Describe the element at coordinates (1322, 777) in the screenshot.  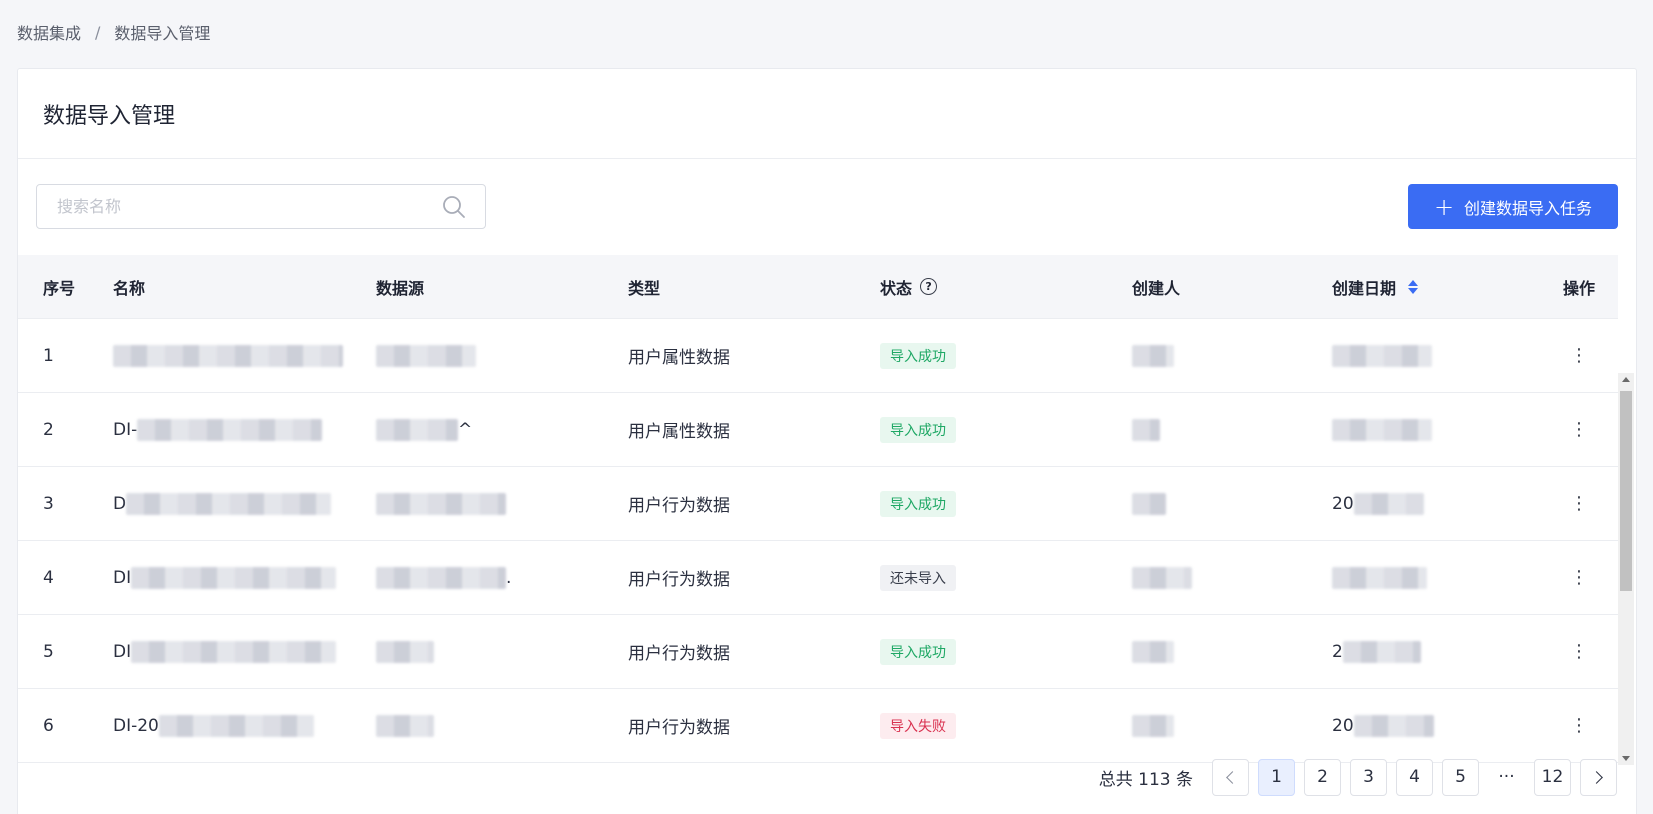
I see `page-button-2: 2` at that location.